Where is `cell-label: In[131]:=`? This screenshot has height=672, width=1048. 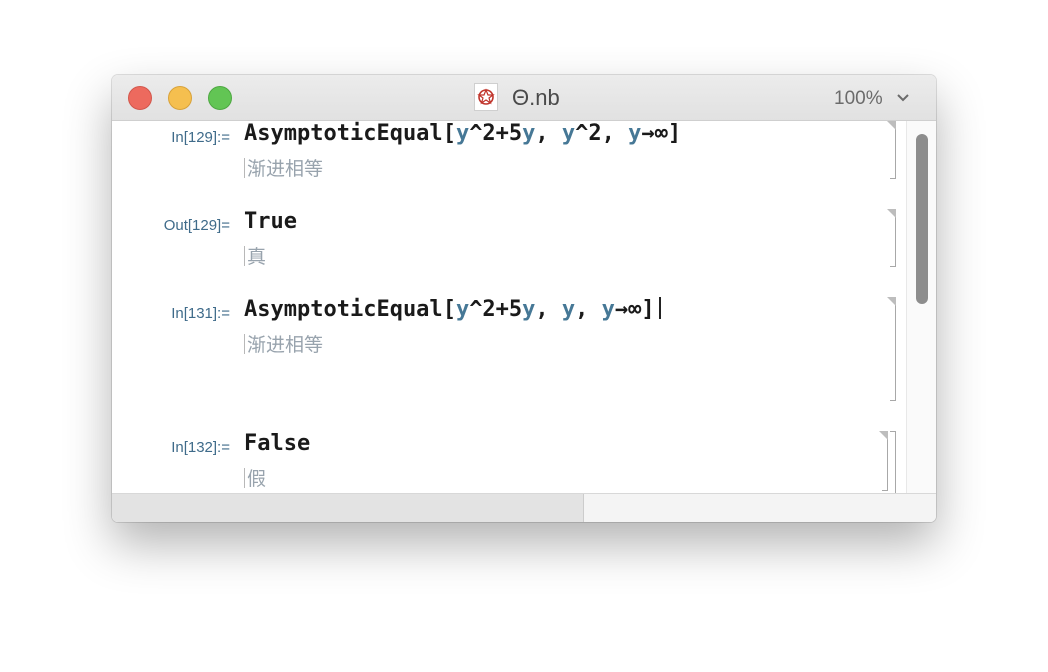
cell-label: In[131]:= is located at coordinates (200, 313).